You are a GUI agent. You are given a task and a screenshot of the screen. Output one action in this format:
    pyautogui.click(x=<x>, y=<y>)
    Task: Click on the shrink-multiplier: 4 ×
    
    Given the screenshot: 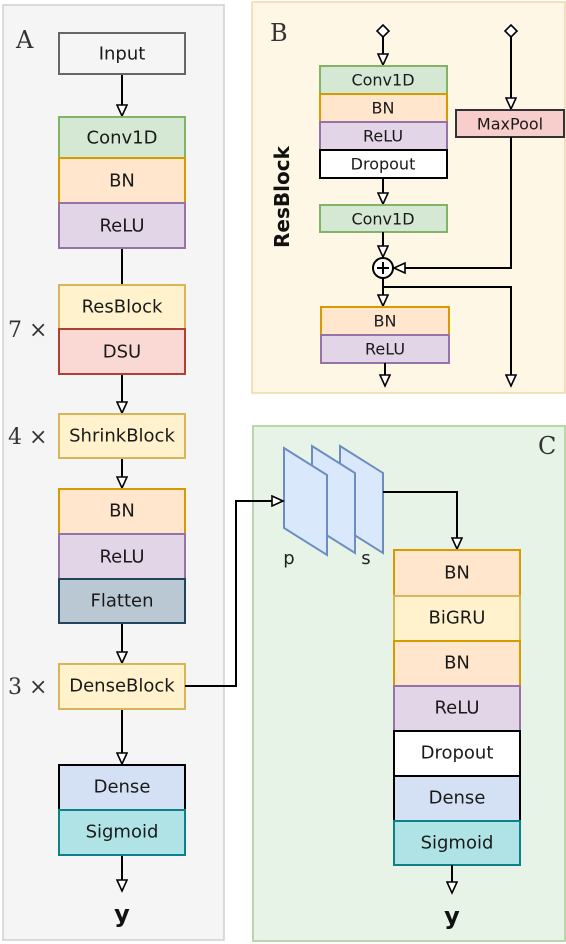 What is the action you would take?
    pyautogui.click(x=27, y=437)
    